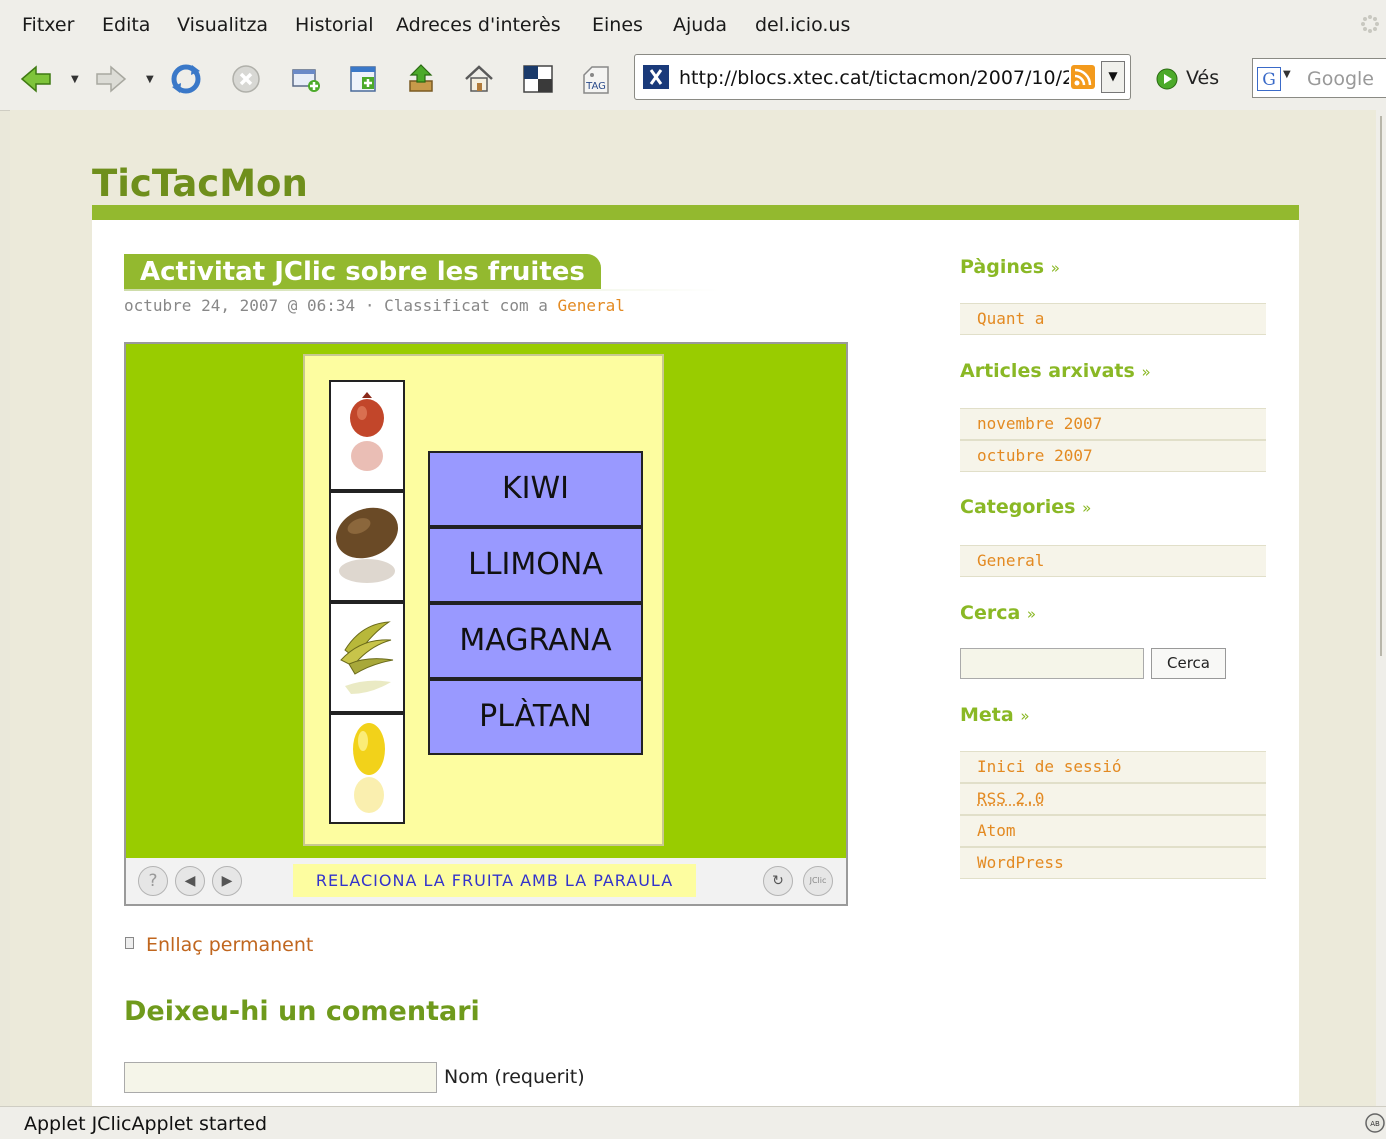  Describe the element at coordinates (246, 79) in the screenshot. I see `stop-icon` at that location.